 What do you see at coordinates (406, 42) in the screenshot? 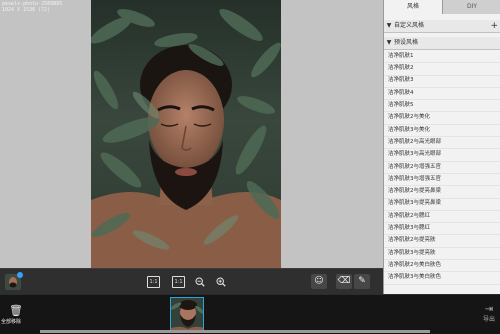
I see `preset-style-label: 预设风格` at bounding box center [406, 42].